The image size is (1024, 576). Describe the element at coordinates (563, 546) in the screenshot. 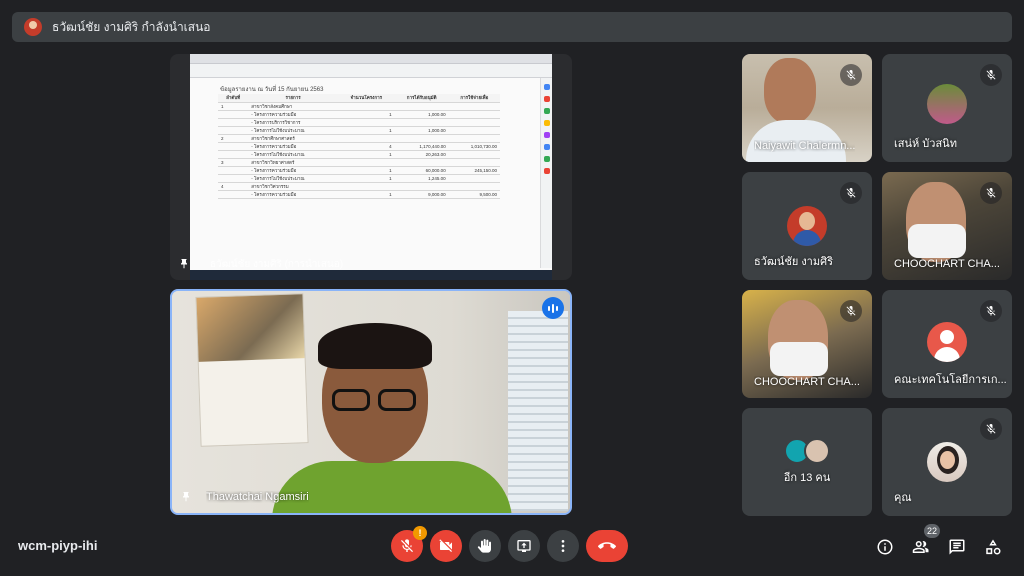

I see `more-options-button` at that location.